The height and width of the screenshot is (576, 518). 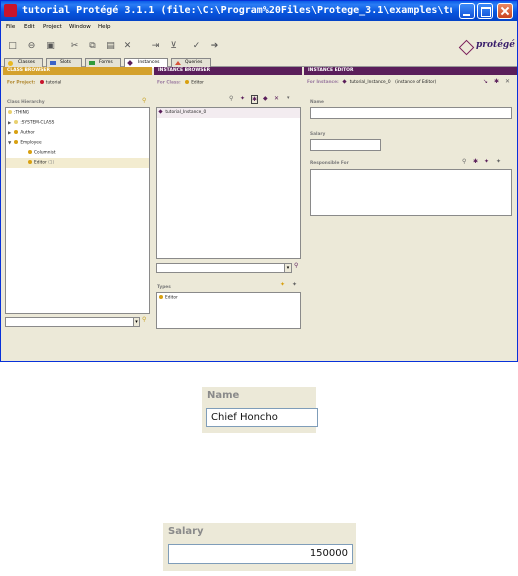 I want to click on logo-diamond-icon, so click(x=466, y=47).